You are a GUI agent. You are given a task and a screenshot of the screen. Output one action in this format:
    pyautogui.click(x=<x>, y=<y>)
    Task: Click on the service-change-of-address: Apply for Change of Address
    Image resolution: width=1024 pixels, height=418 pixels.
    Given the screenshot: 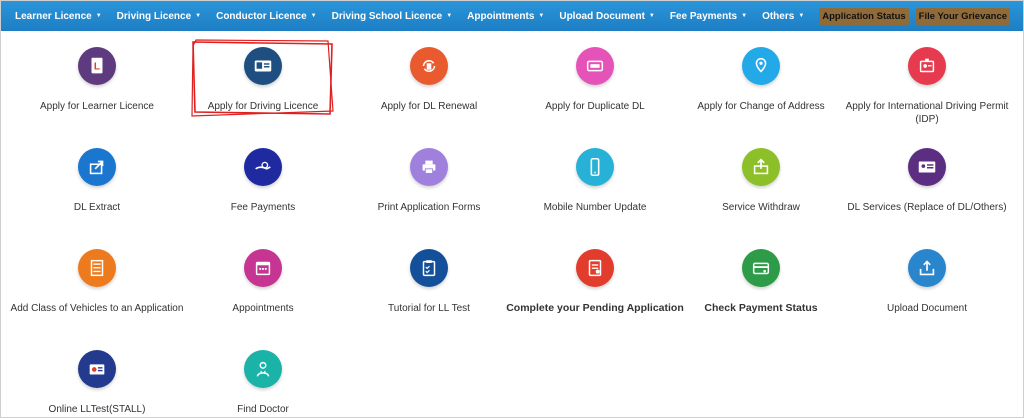 What is the action you would take?
    pyautogui.click(x=761, y=80)
    